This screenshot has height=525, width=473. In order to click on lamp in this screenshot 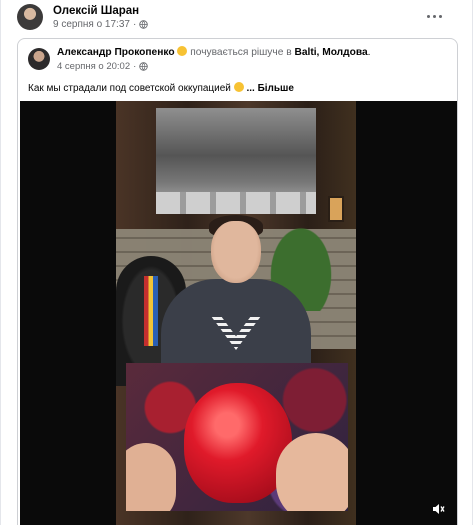, I will do `click(336, 209)`.